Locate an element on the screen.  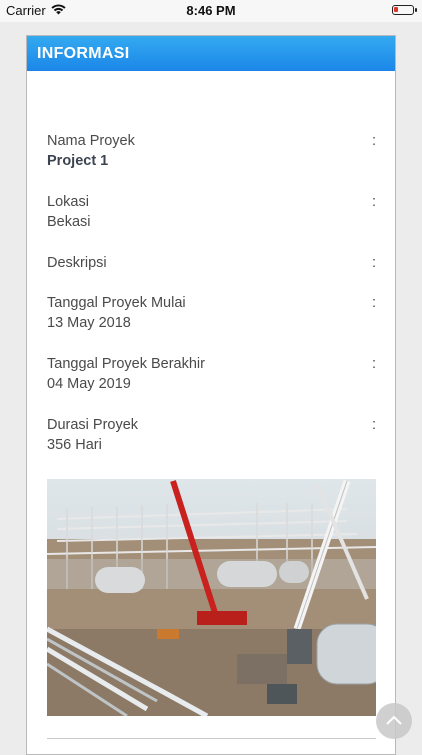
status-bar: Carrier 8:46 PM is located at coordinates (211, 11).